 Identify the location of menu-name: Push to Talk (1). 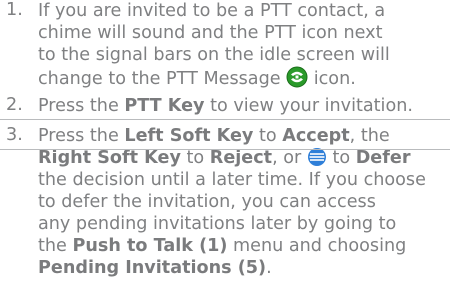
(150, 246).